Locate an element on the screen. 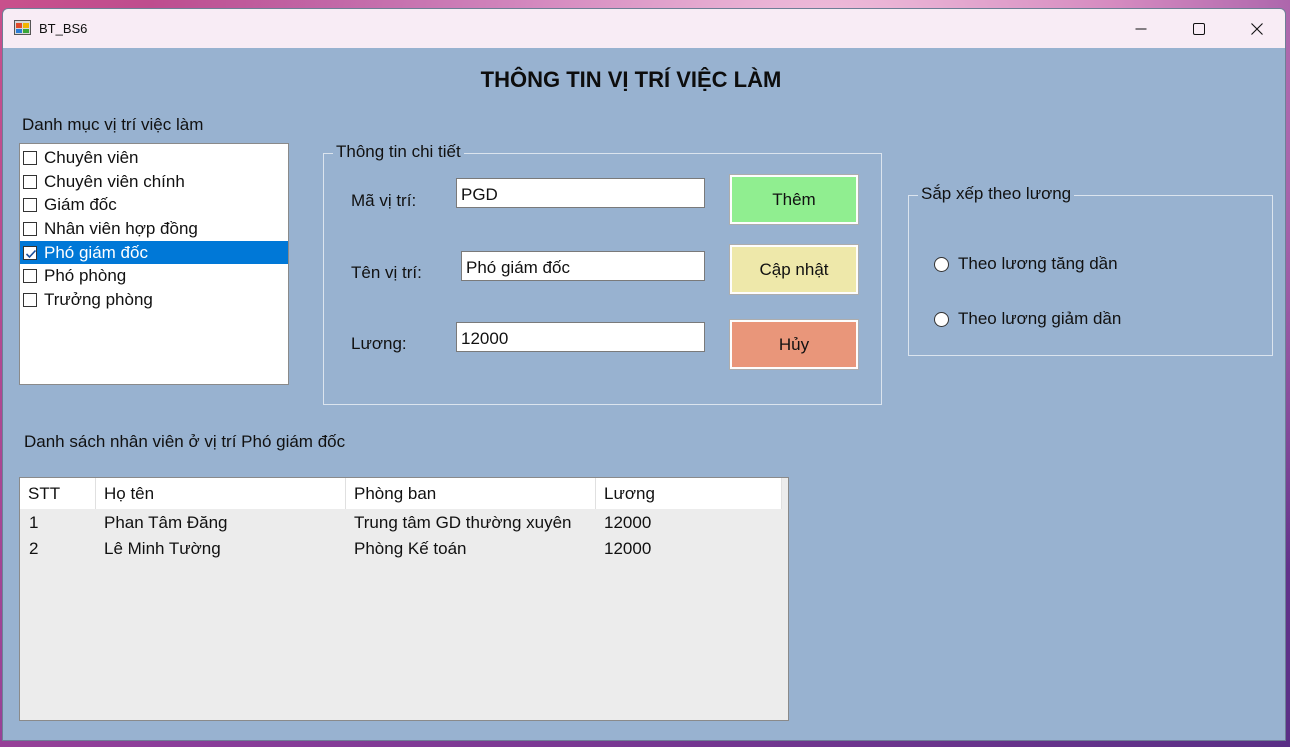 The width and height of the screenshot is (1290, 747). grid-header: STT Họ tên Phòng ban Lương is located at coordinates (401, 493).